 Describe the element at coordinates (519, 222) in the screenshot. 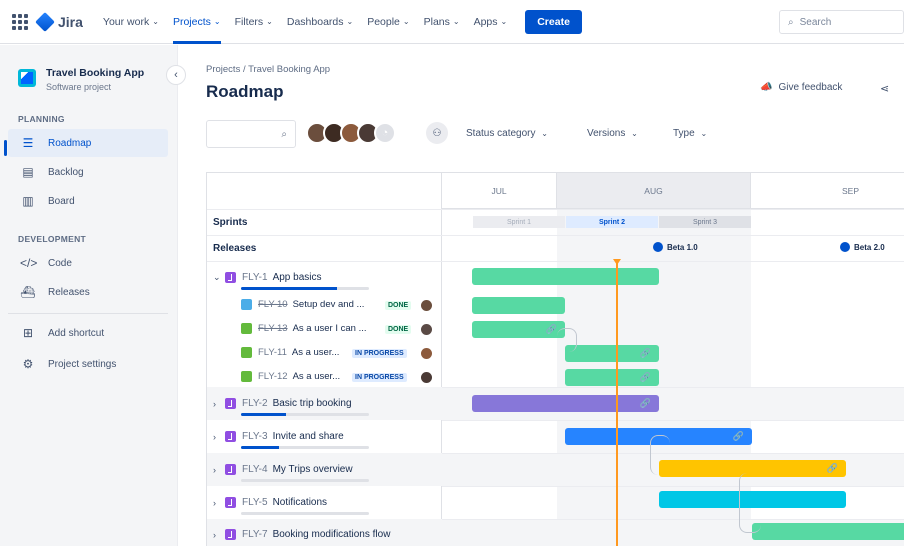

I see `sprint-1-marker: Sprint 1` at that location.